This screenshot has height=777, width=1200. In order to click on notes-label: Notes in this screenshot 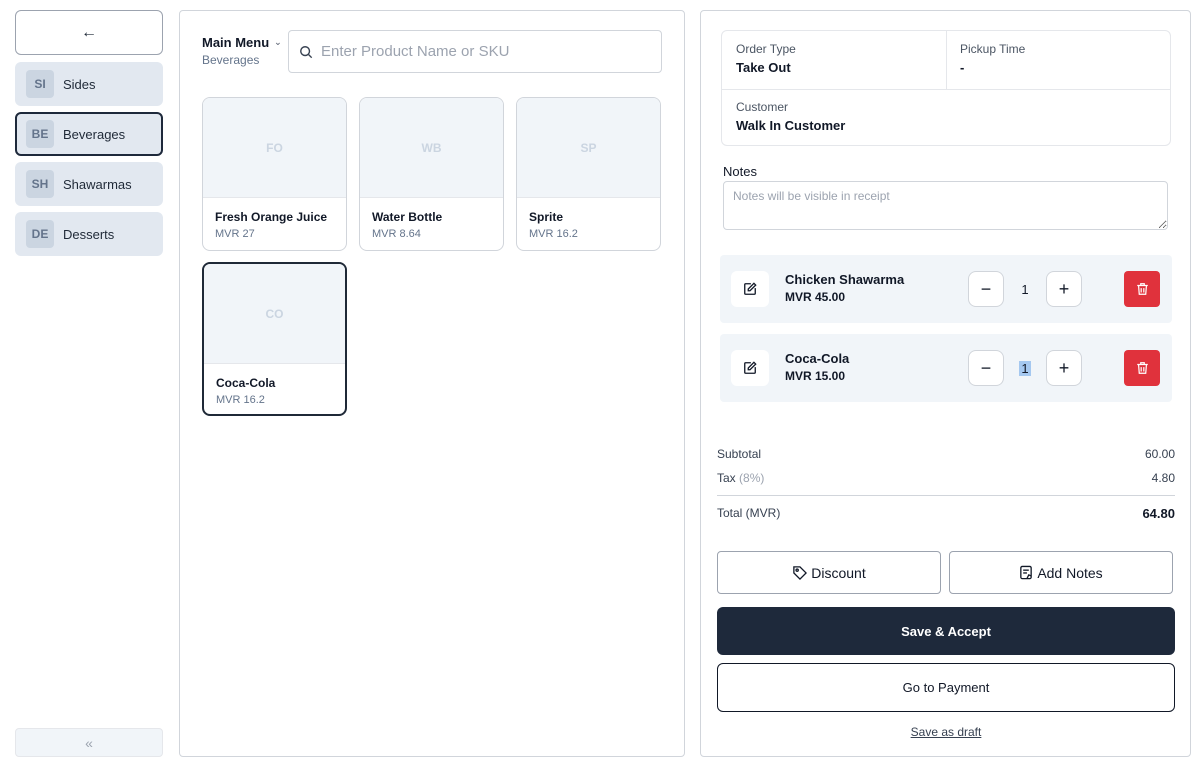, I will do `click(740, 171)`.